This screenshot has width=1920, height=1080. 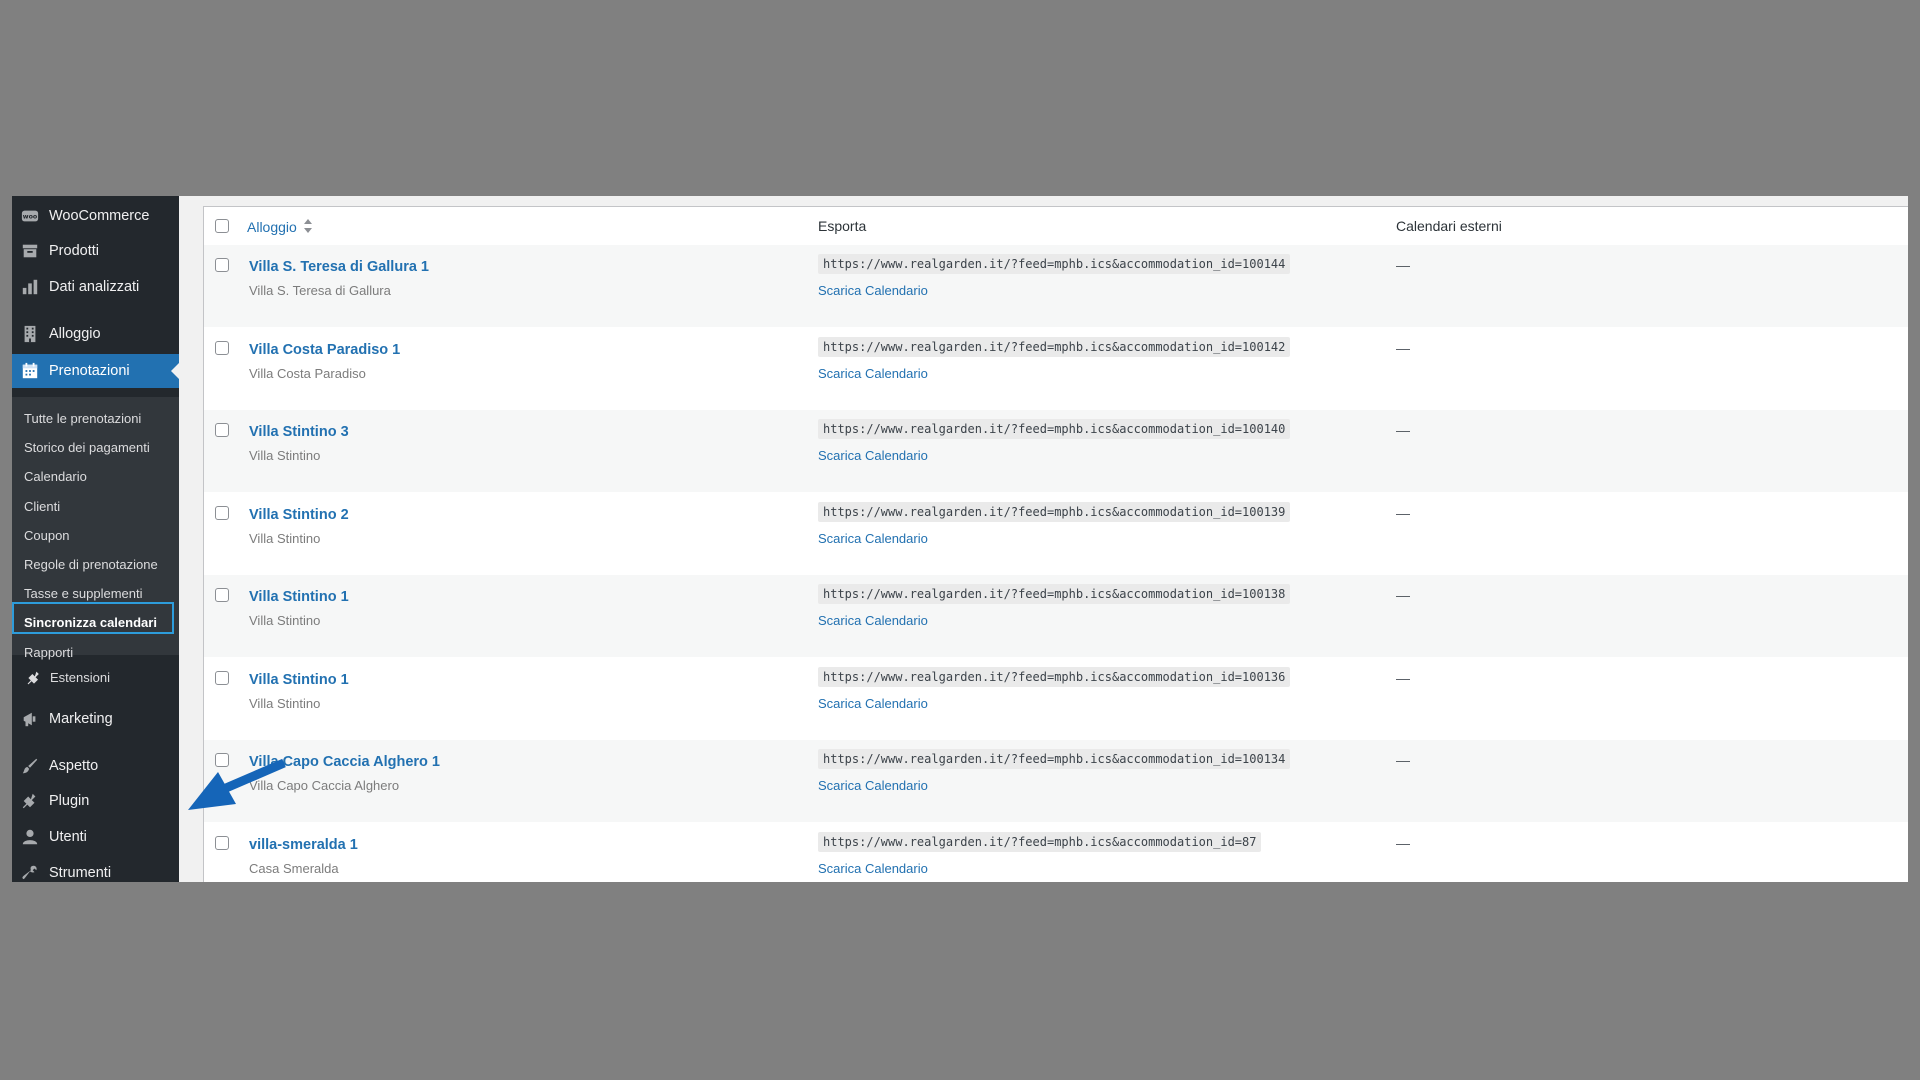 I want to click on sidebar-item-plugin: Plugin, so click(x=95, y=801).